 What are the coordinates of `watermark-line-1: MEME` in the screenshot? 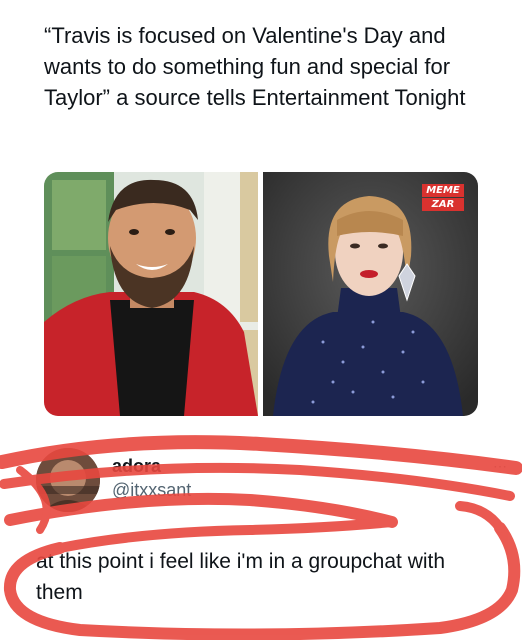 It's located at (443, 190).